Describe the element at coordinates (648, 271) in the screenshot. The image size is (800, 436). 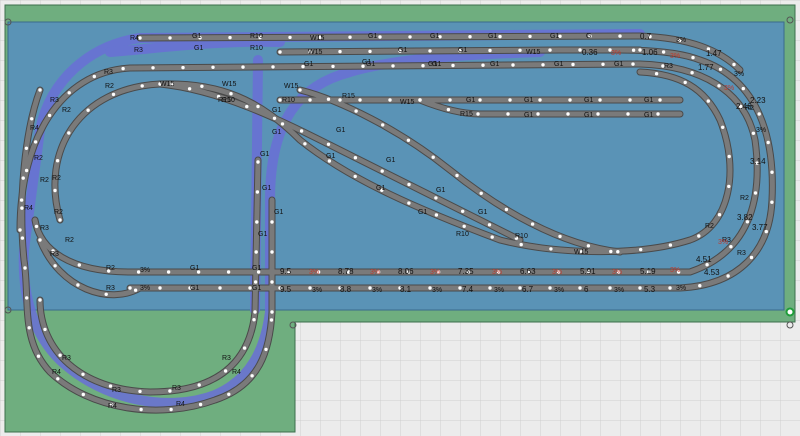
I see `height-label: 5.19` at that location.